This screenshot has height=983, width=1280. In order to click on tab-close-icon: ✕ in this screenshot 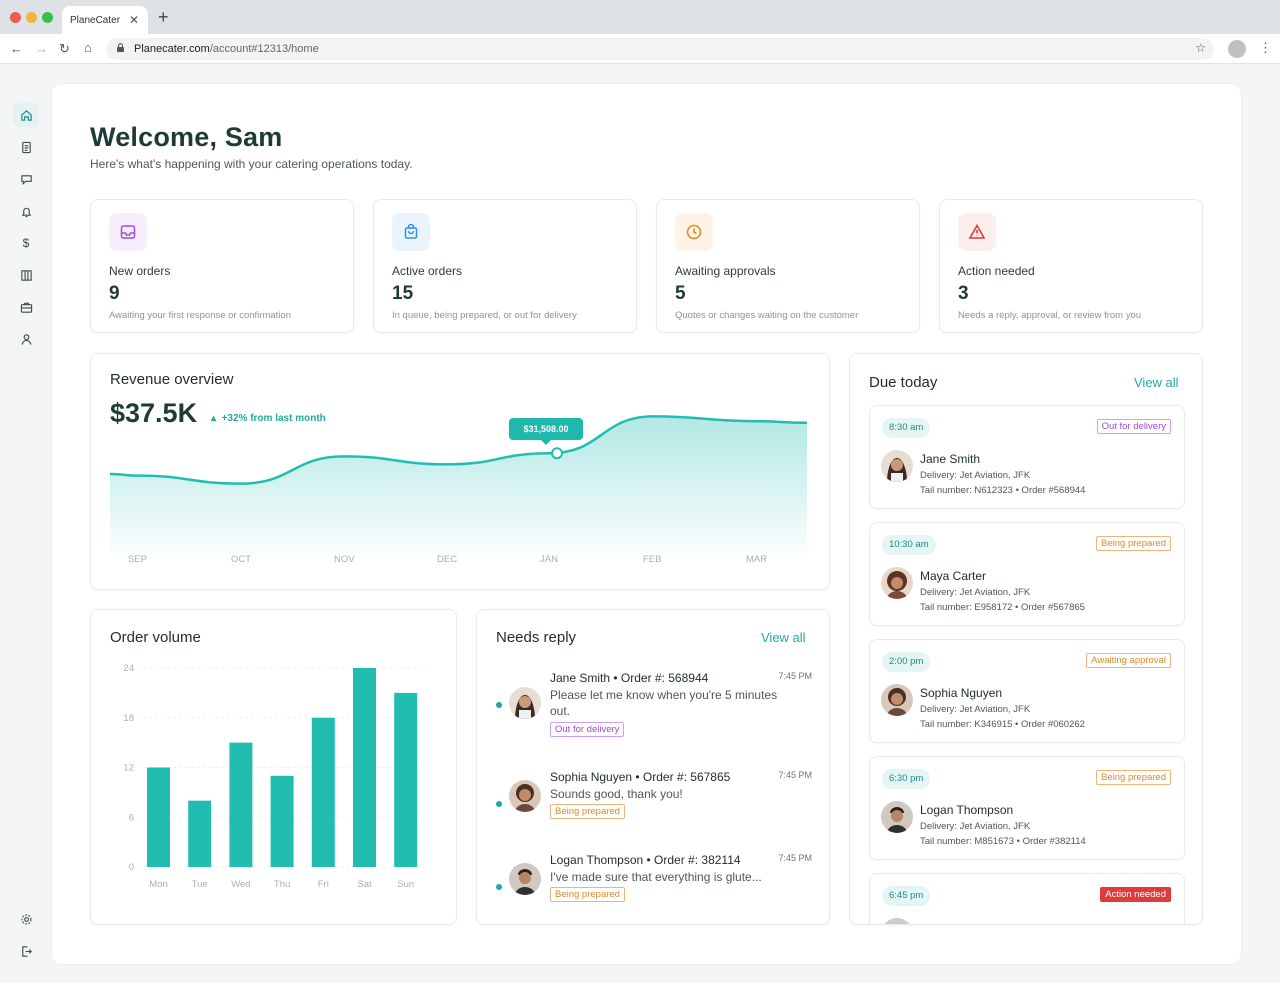, I will do `click(134, 20)`.